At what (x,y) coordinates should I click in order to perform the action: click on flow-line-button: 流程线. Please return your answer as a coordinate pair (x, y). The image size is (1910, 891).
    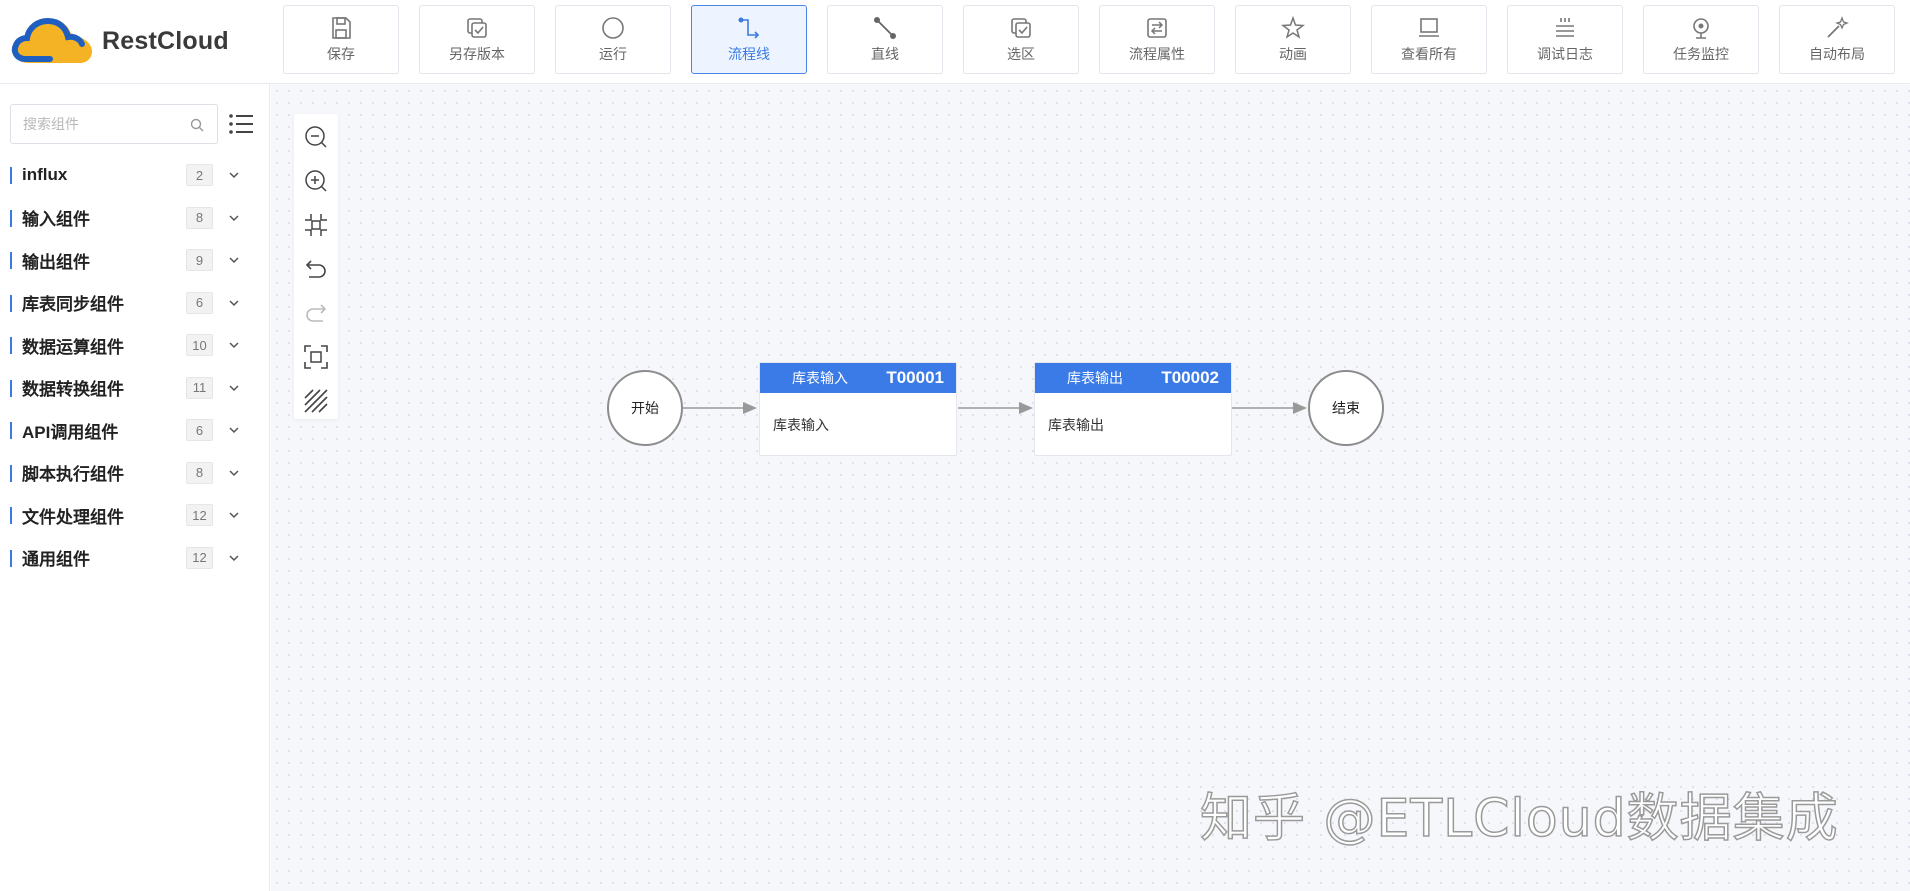
    Looking at the image, I should click on (749, 39).